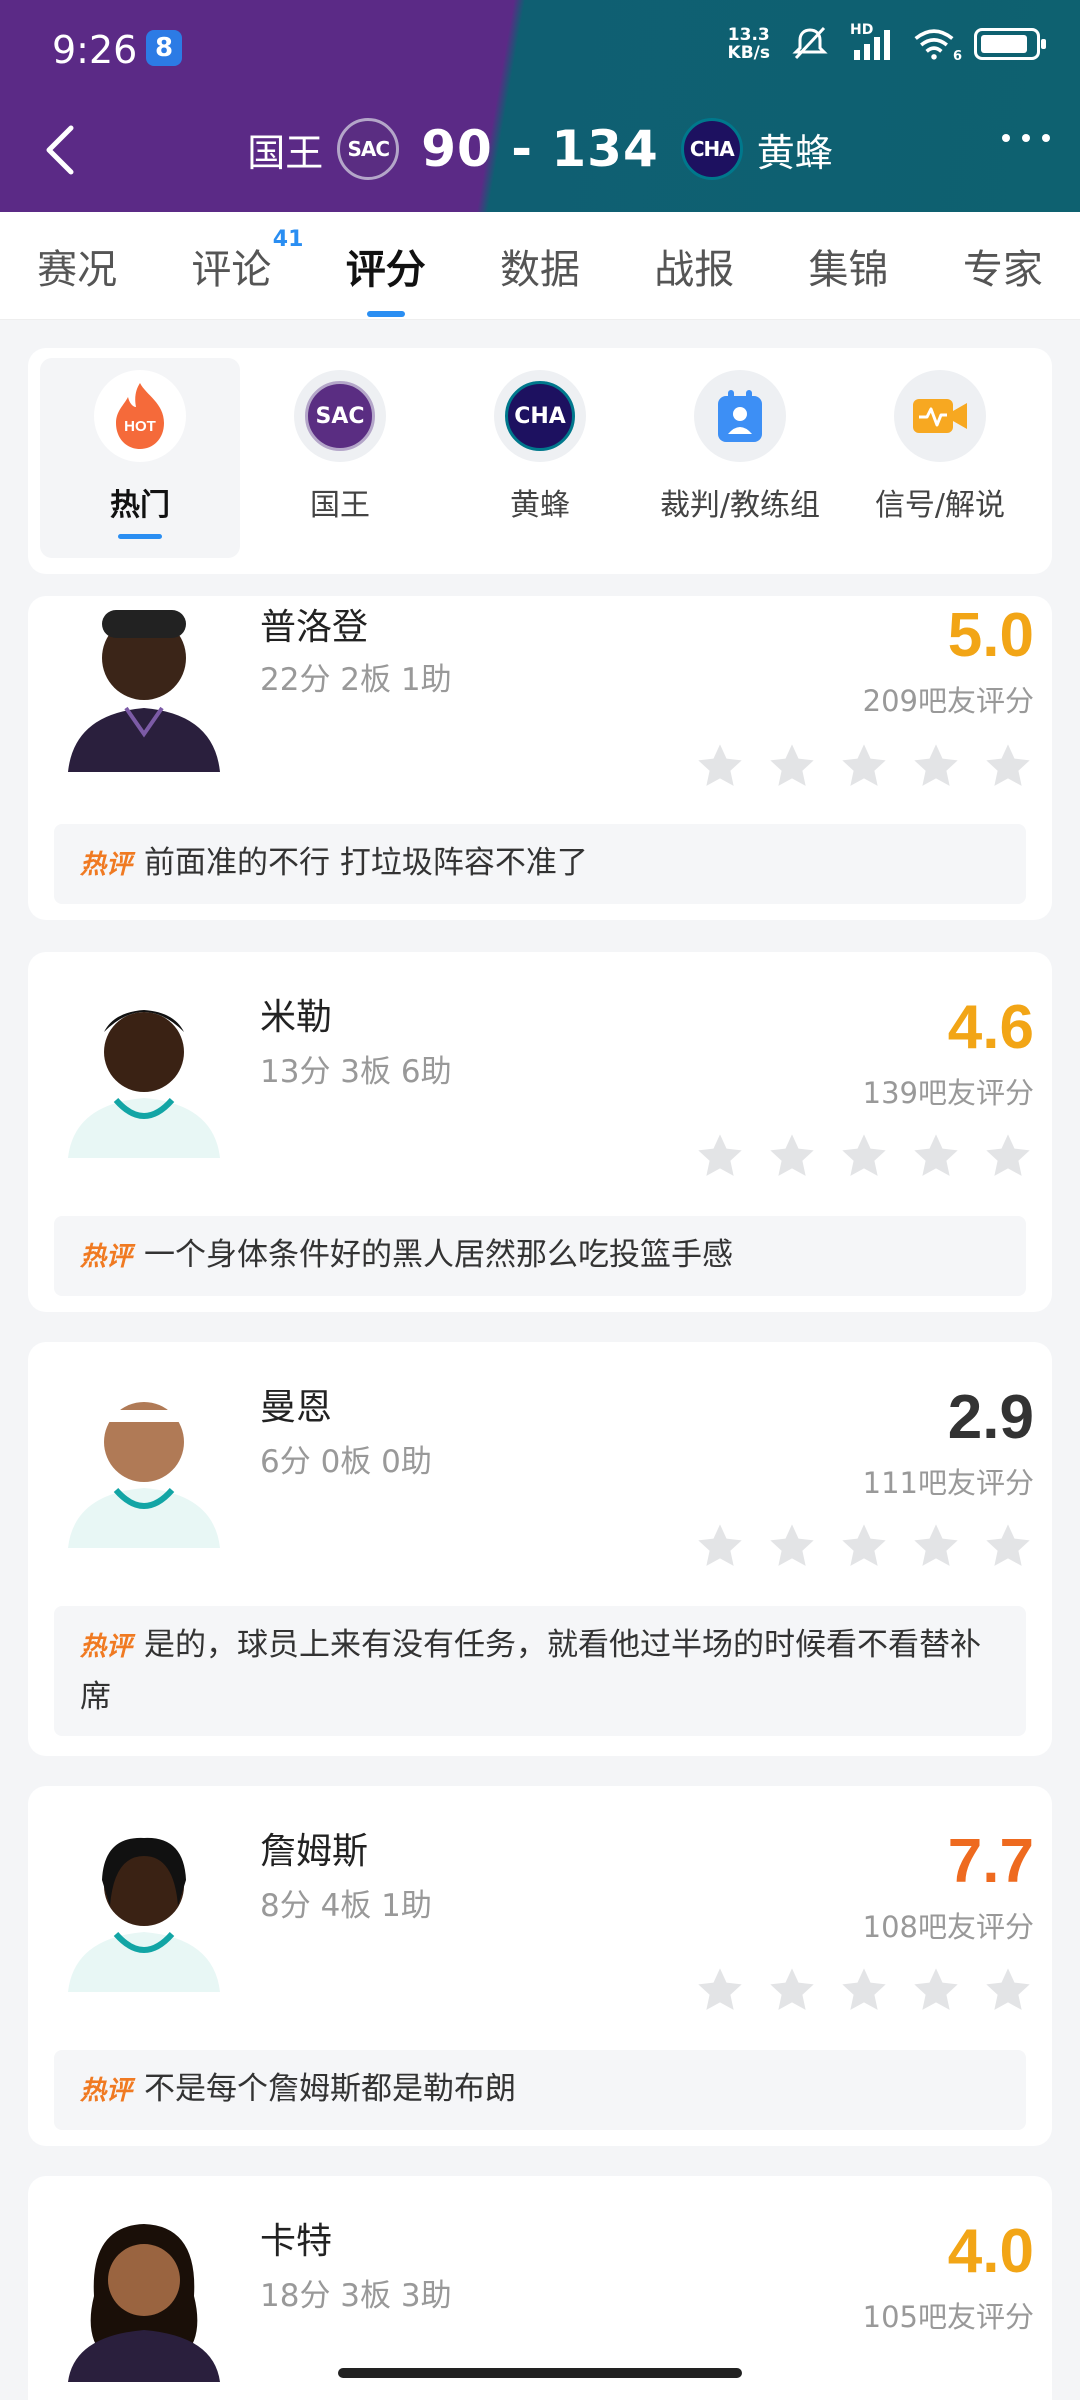 Image resolution: width=1080 pixels, height=2400 pixels. What do you see at coordinates (164, 48) in the screenshot?
I see `notification-badge-icon: 8` at bounding box center [164, 48].